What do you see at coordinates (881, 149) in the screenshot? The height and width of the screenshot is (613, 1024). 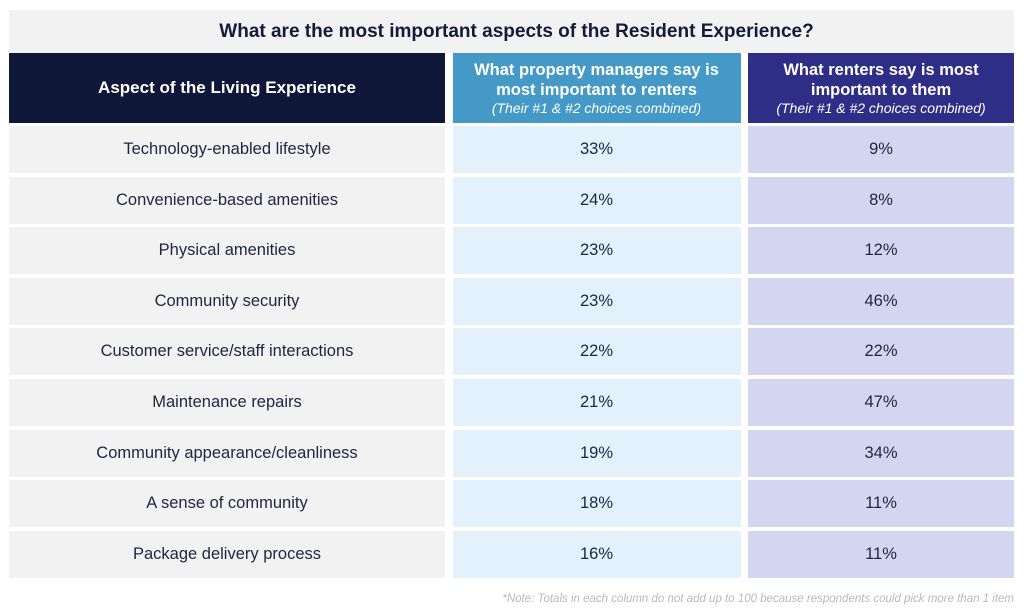 I see `renters-value-cell: 9%` at bounding box center [881, 149].